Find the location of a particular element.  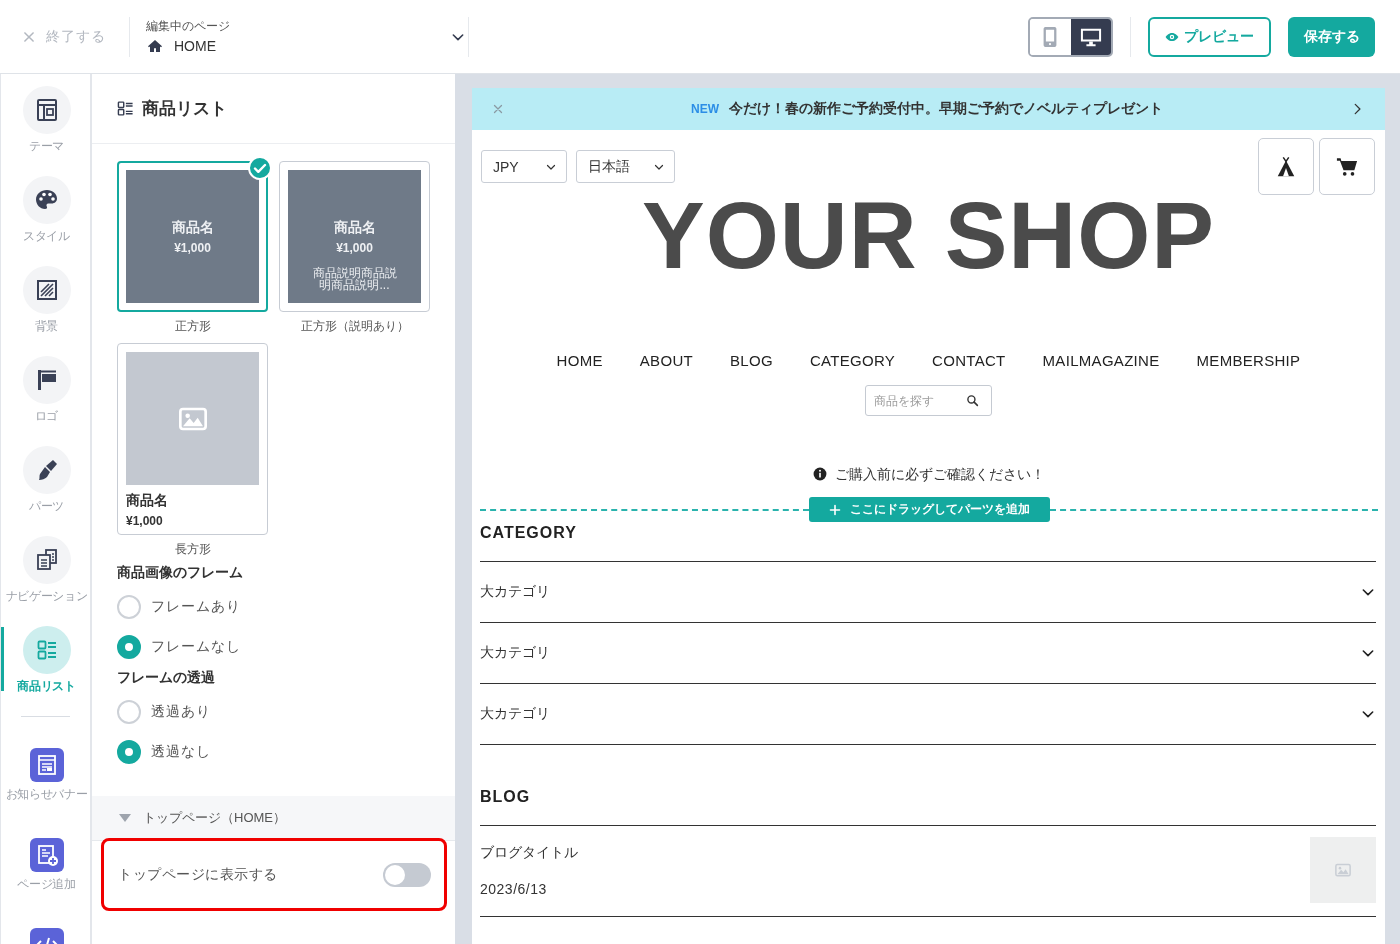

info-icon is located at coordinates (819, 474).